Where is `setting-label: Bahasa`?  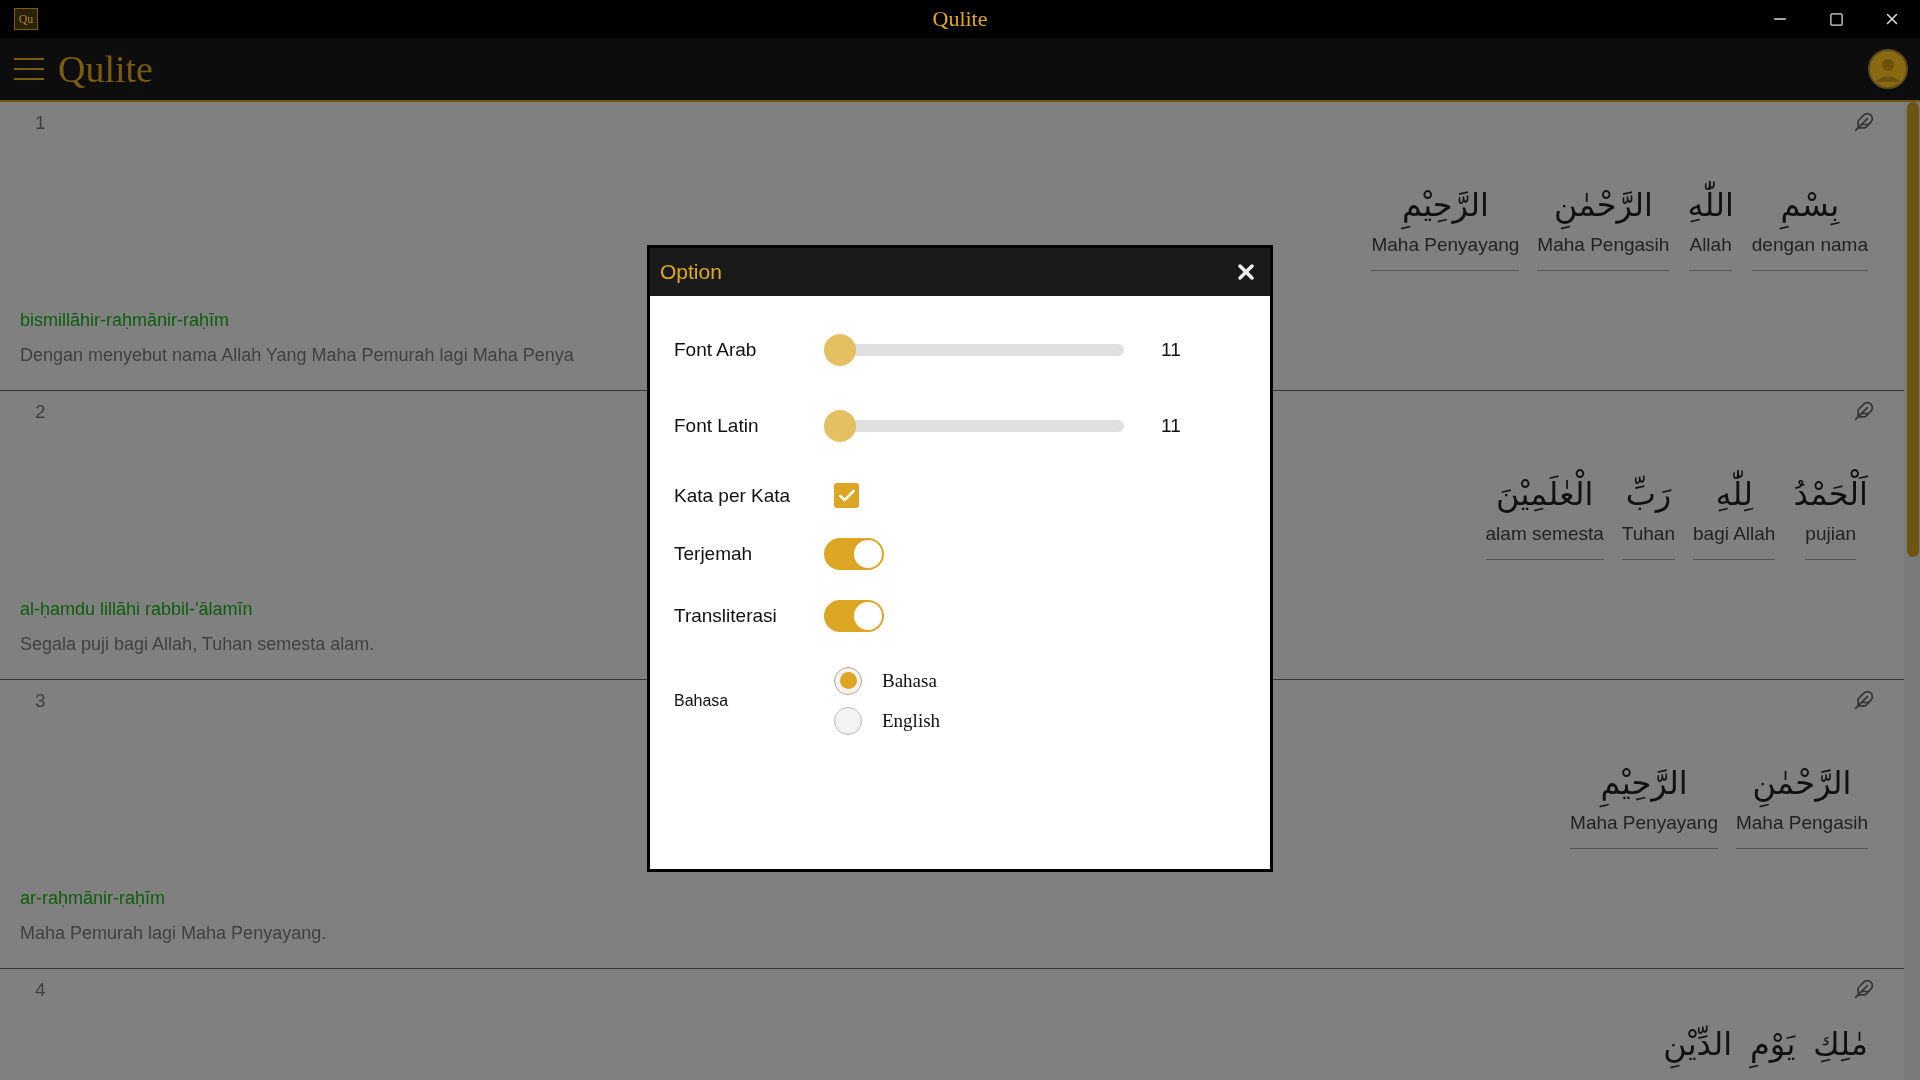
setting-label: Bahasa is located at coordinates (702, 700).